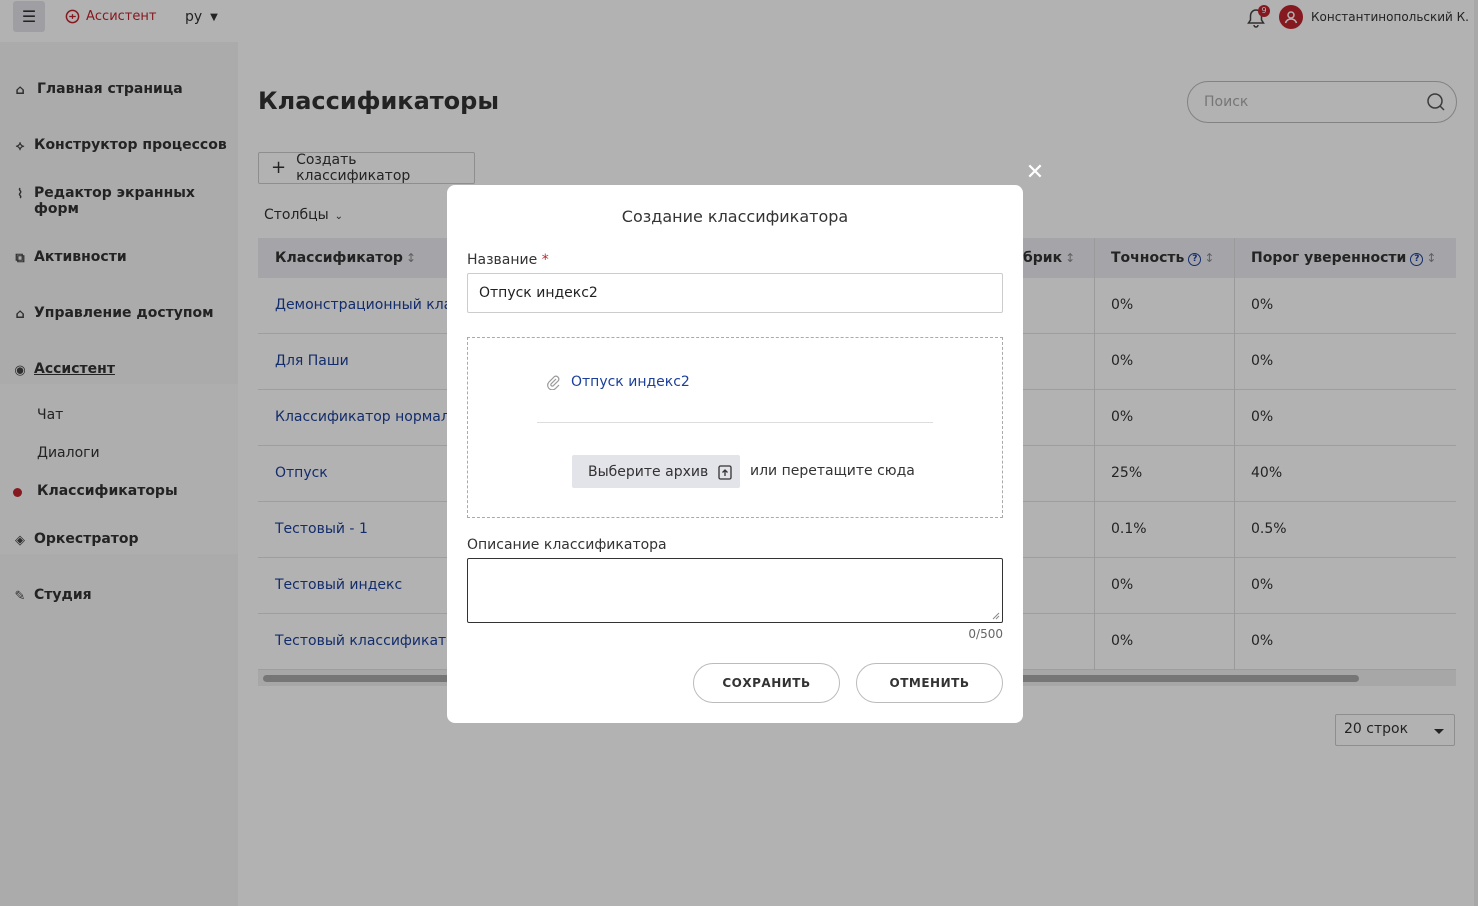 The image size is (1478, 906). What do you see at coordinates (545, 260) in the screenshot?
I see `required-mark: *` at bounding box center [545, 260].